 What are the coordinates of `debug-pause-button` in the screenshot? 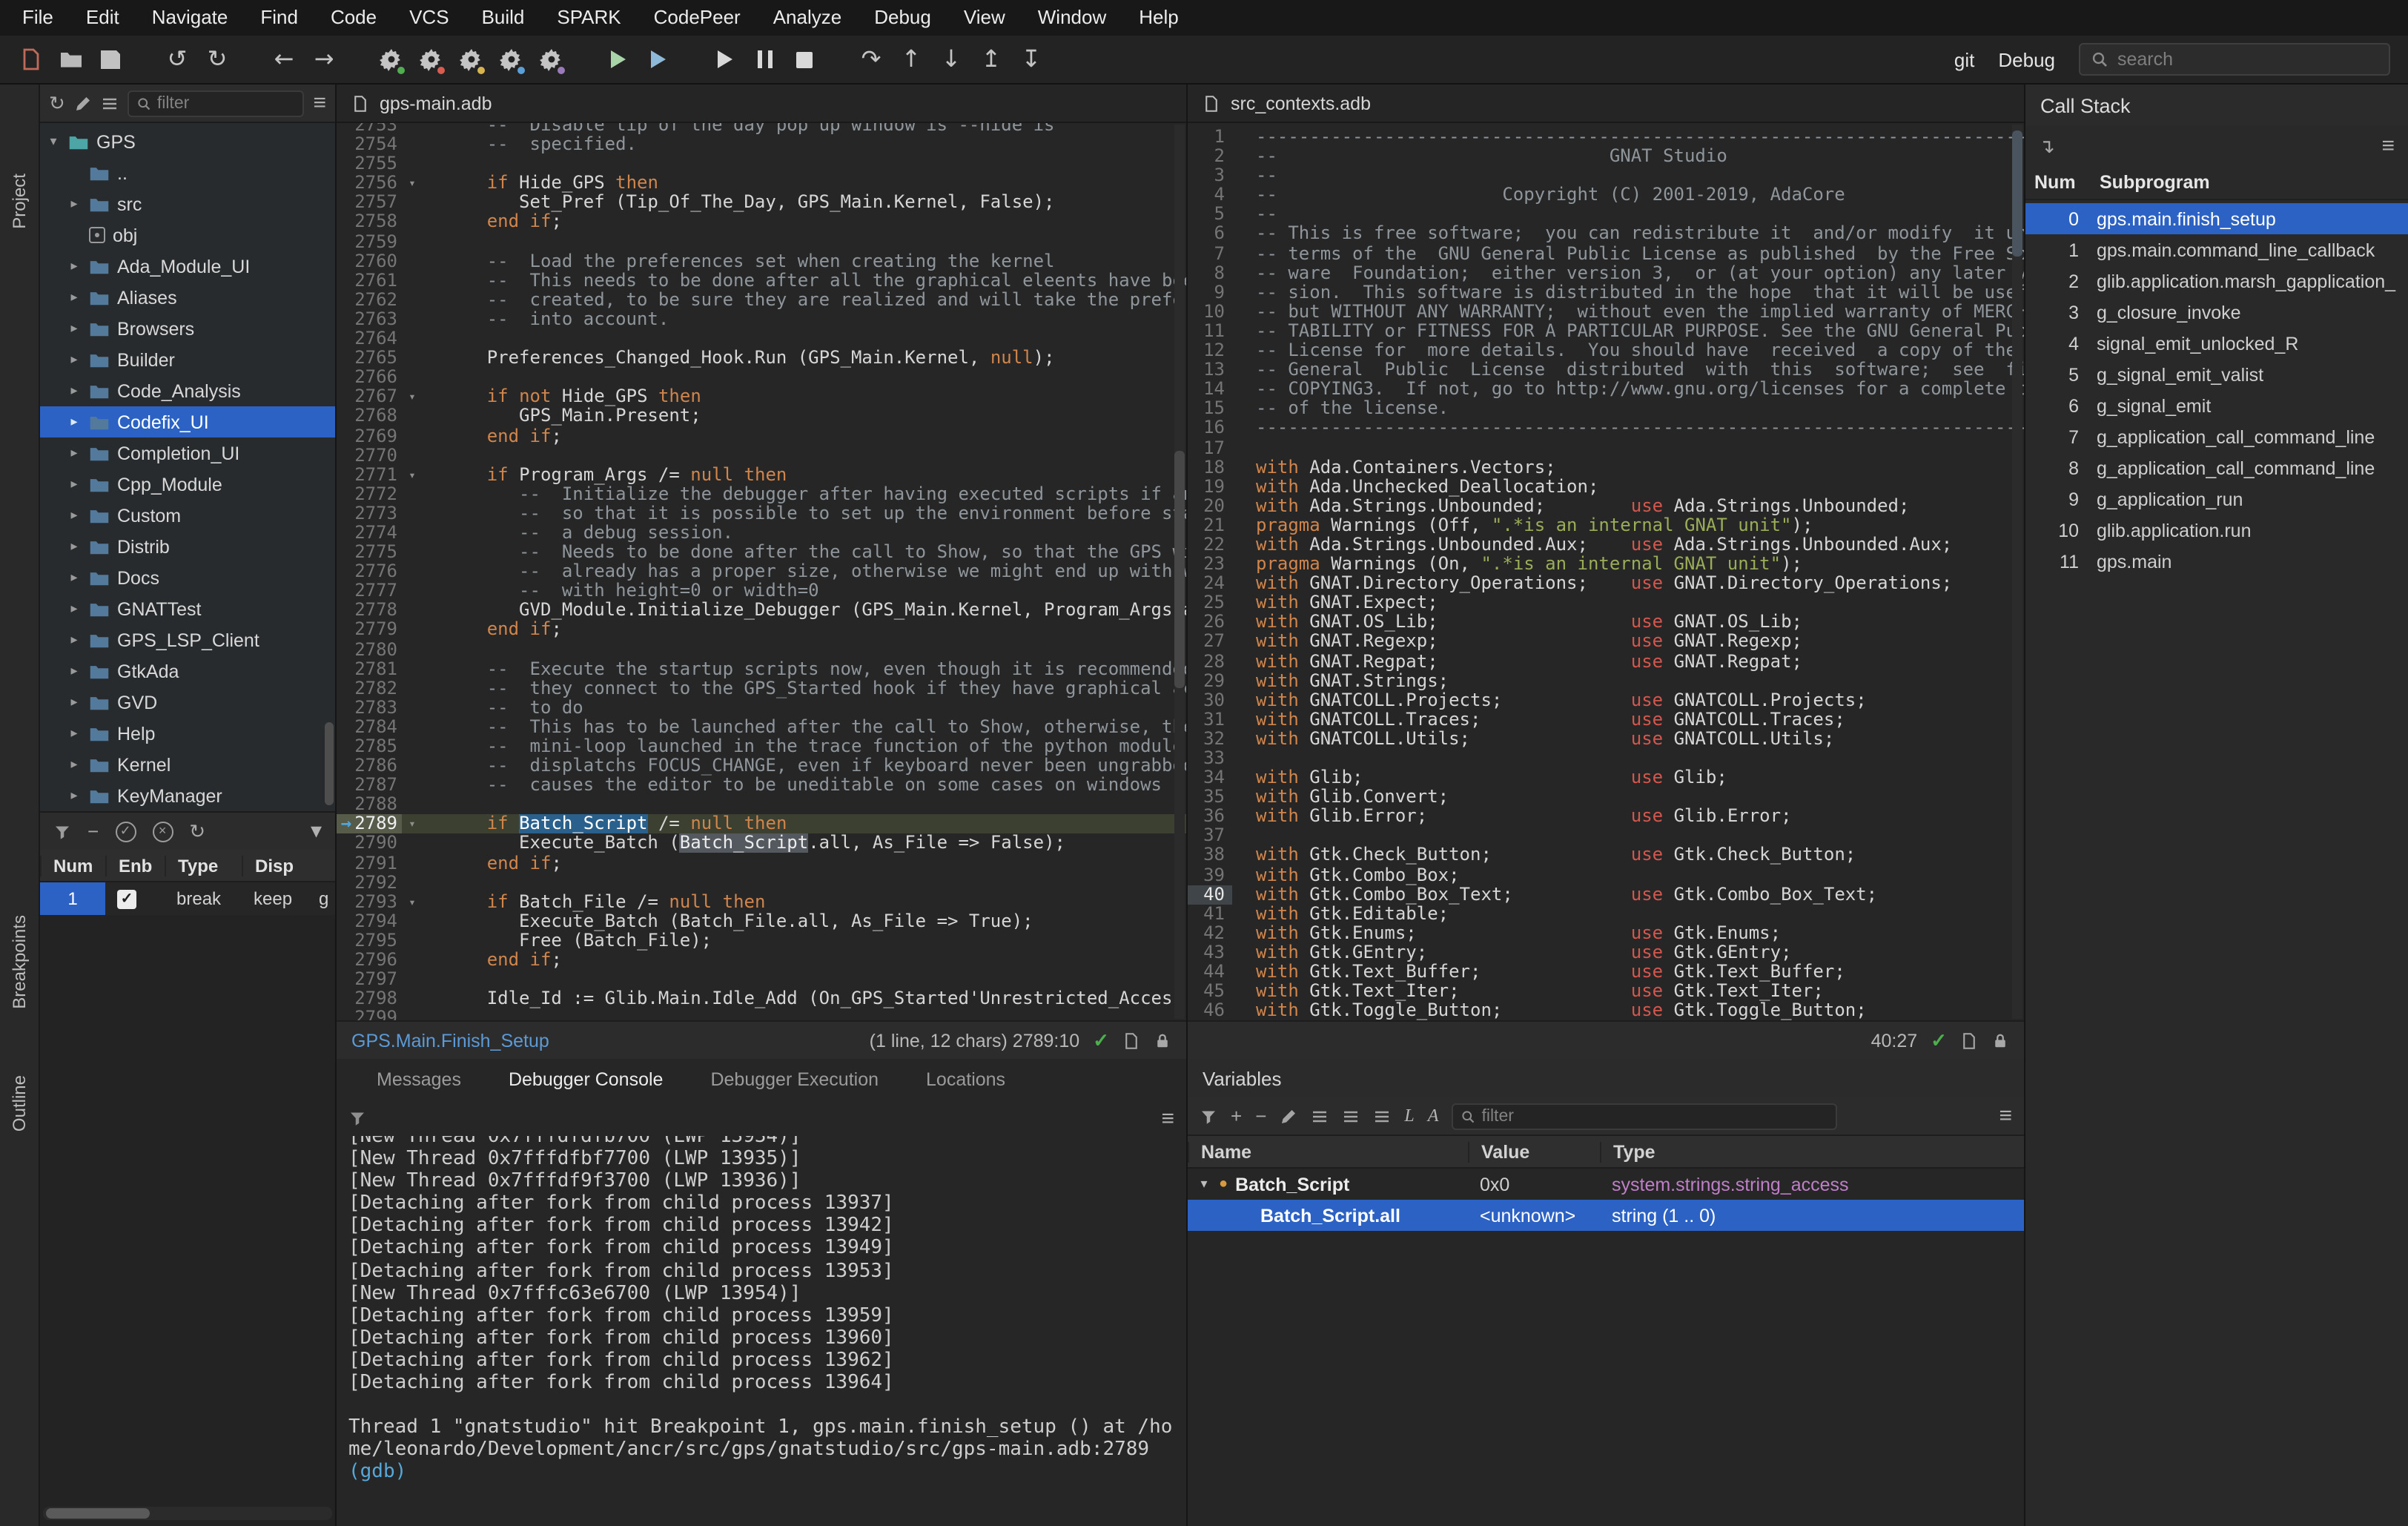 It's located at (764, 60).